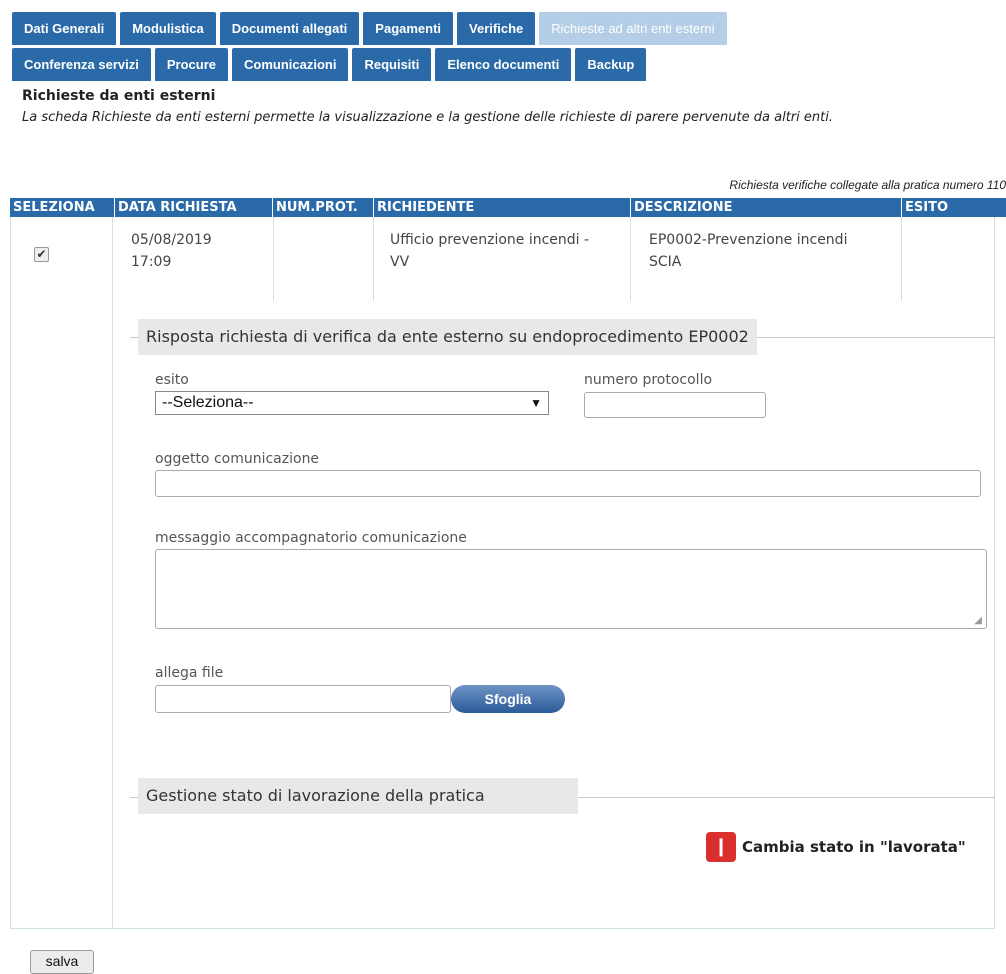 This screenshot has width=1006, height=974. Describe the element at coordinates (237, 459) in the screenshot. I see `subject-label: oggetto comunicazione` at that location.